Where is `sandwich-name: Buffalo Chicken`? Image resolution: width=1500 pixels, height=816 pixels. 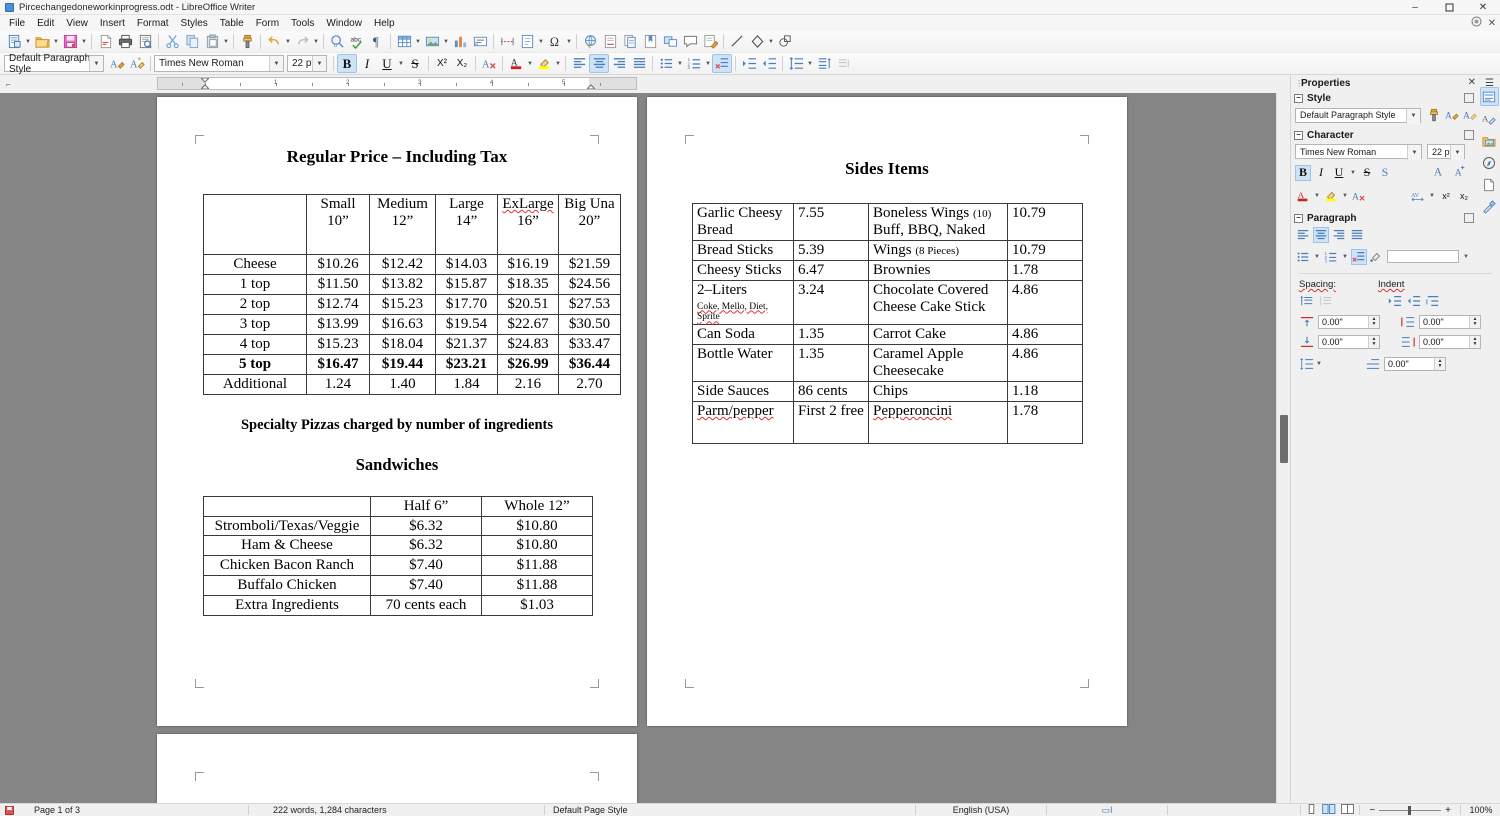
sandwich-name: Buffalo Chicken is located at coordinates (287, 586).